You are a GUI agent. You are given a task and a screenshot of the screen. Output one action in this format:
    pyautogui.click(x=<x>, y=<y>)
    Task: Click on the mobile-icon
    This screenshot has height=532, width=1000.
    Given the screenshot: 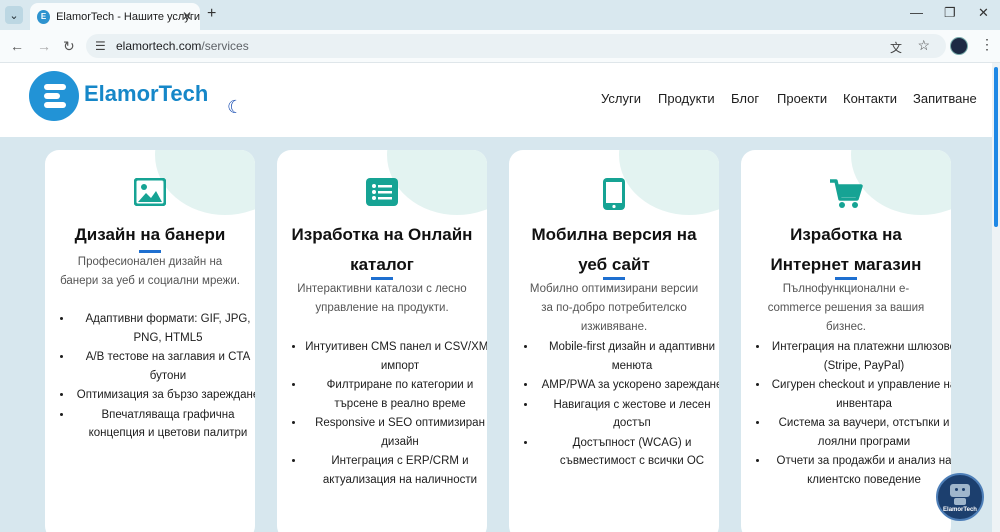 What is the action you would take?
    pyautogui.click(x=614, y=197)
    